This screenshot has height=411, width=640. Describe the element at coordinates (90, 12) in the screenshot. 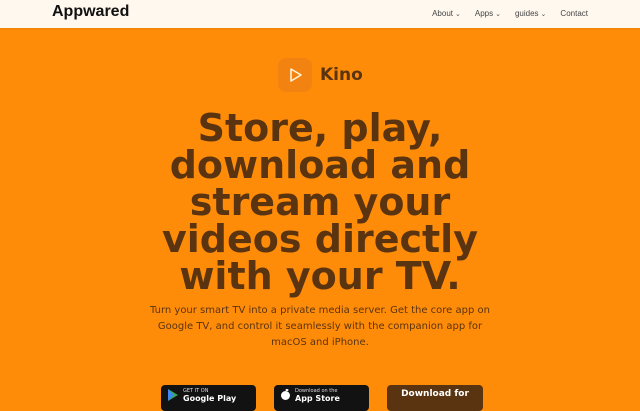

I see `brand-logo: Appwared` at that location.